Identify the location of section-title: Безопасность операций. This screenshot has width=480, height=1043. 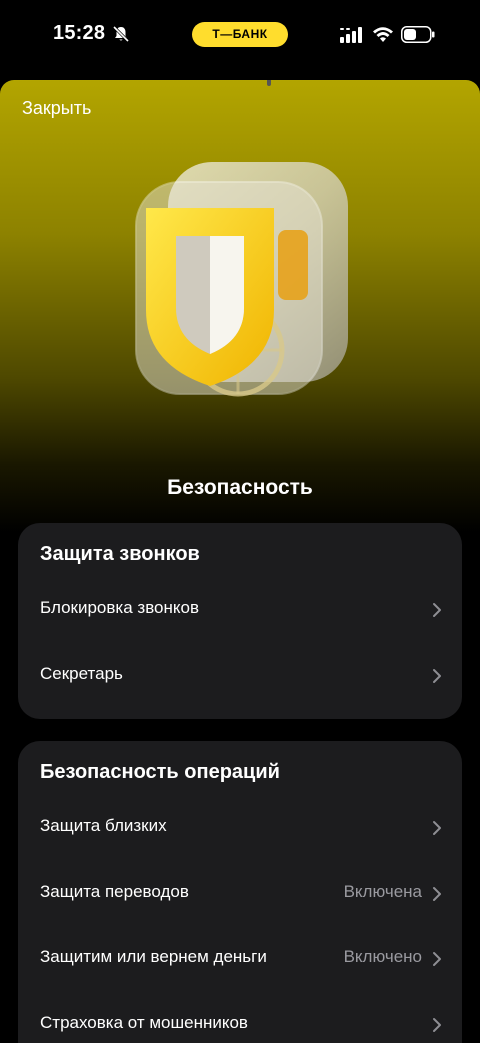
(160, 772).